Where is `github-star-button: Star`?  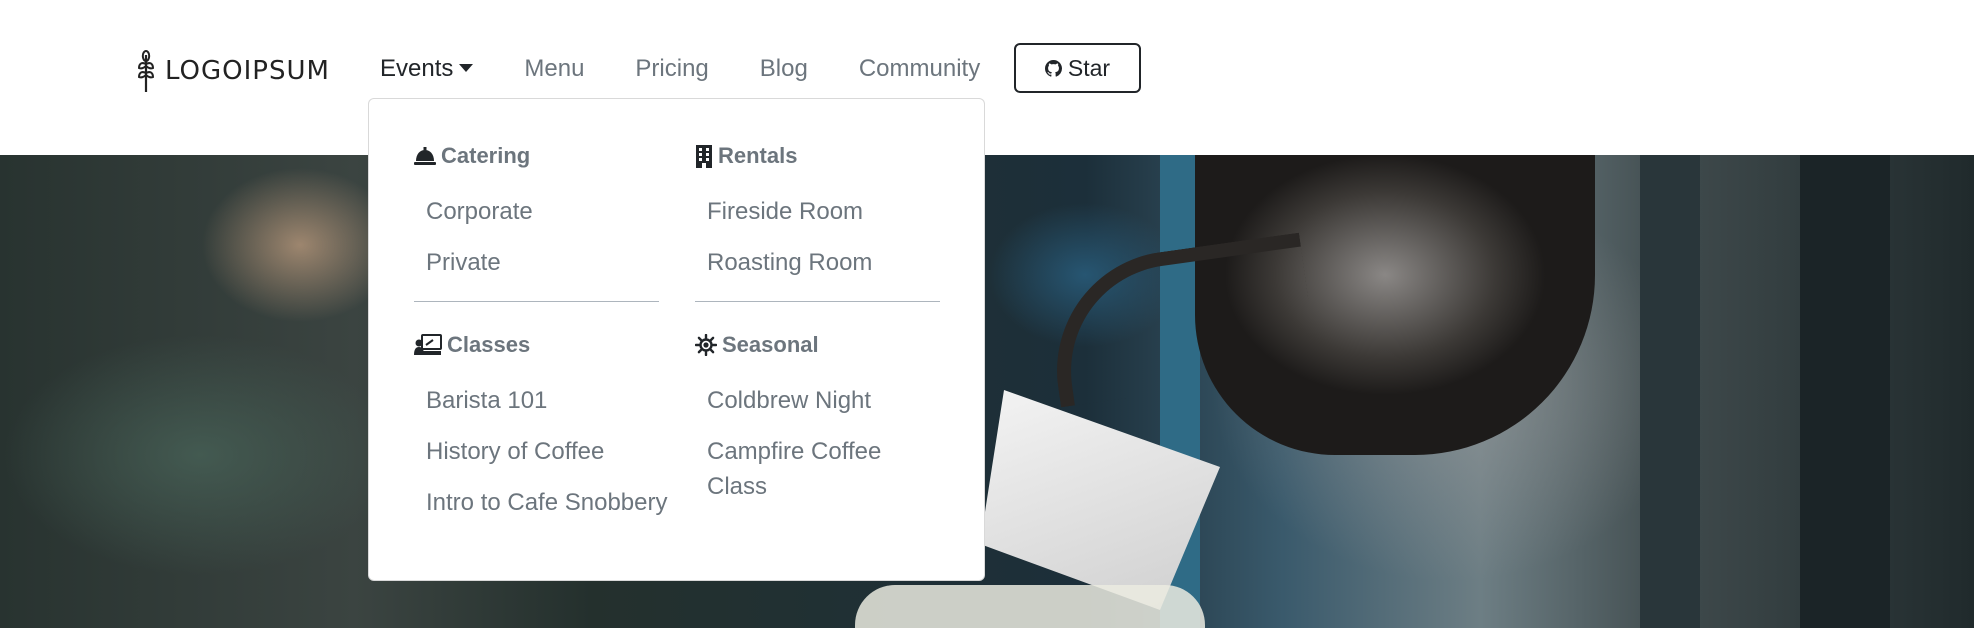
github-star-button: Star is located at coordinates (1077, 68).